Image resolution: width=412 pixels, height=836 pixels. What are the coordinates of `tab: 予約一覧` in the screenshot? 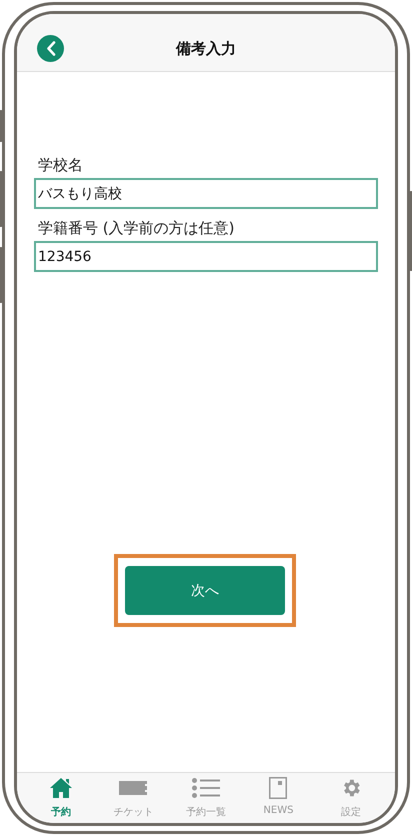 It's located at (206, 798).